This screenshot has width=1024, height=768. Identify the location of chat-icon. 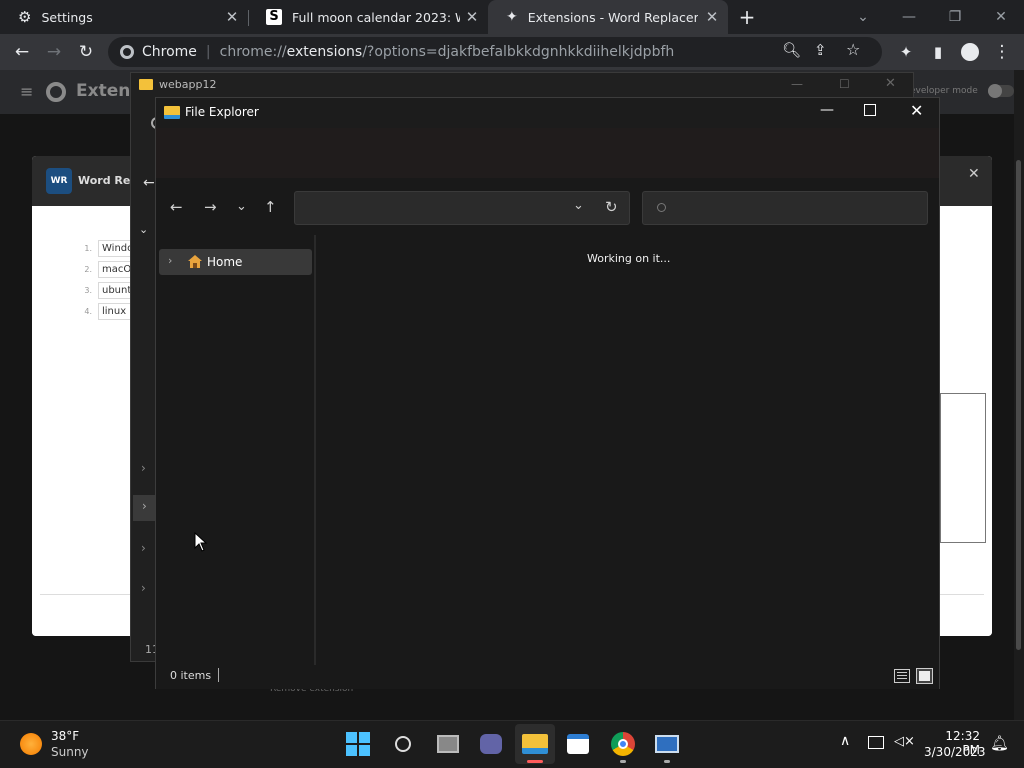
(491, 744).